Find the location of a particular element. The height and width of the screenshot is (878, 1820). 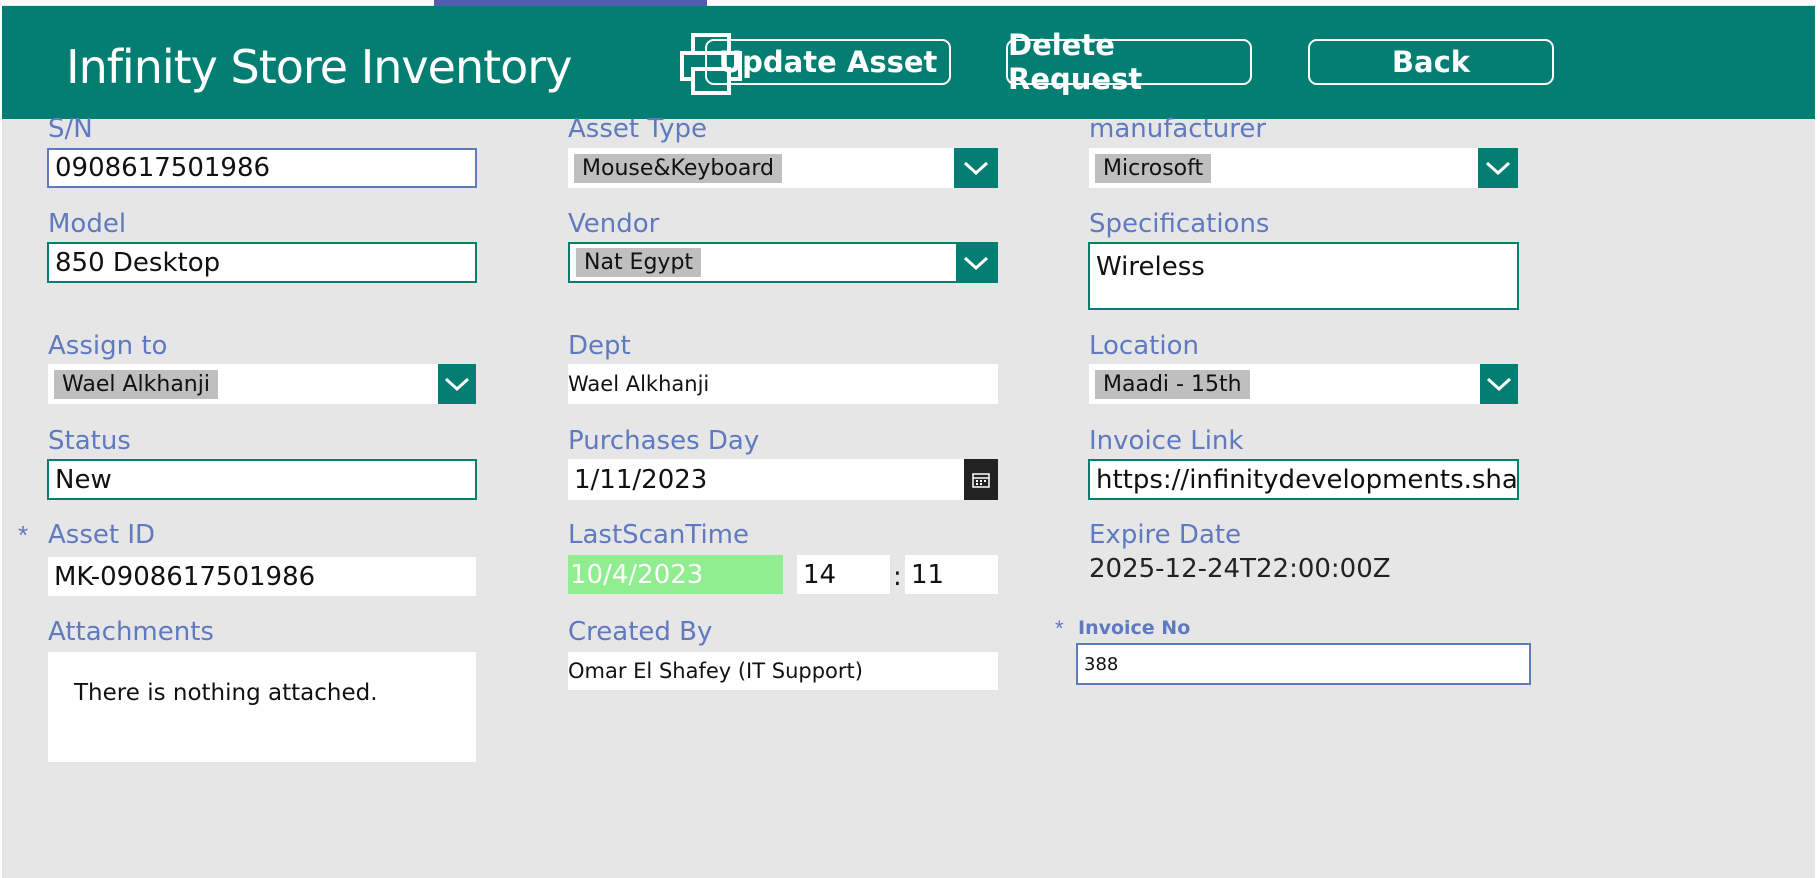

manufacturer-value: Microsoft is located at coordinates (1153, 168).